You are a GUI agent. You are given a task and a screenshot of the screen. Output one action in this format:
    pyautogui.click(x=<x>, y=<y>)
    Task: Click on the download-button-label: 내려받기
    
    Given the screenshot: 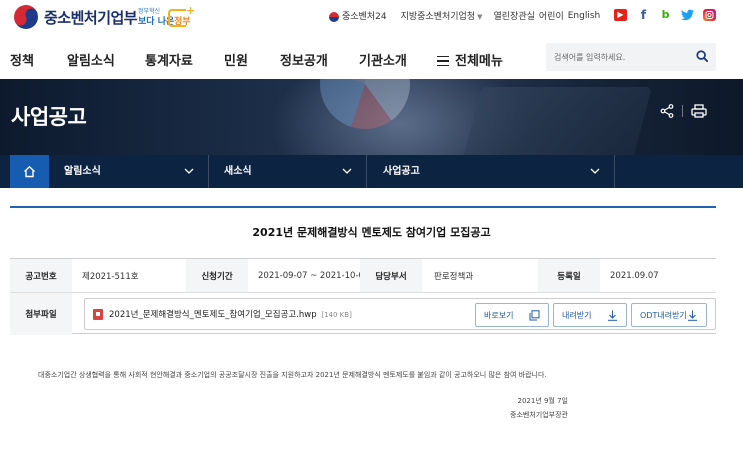 What is the action you would take?
    pyautogui.click(x=577, y=315)
    